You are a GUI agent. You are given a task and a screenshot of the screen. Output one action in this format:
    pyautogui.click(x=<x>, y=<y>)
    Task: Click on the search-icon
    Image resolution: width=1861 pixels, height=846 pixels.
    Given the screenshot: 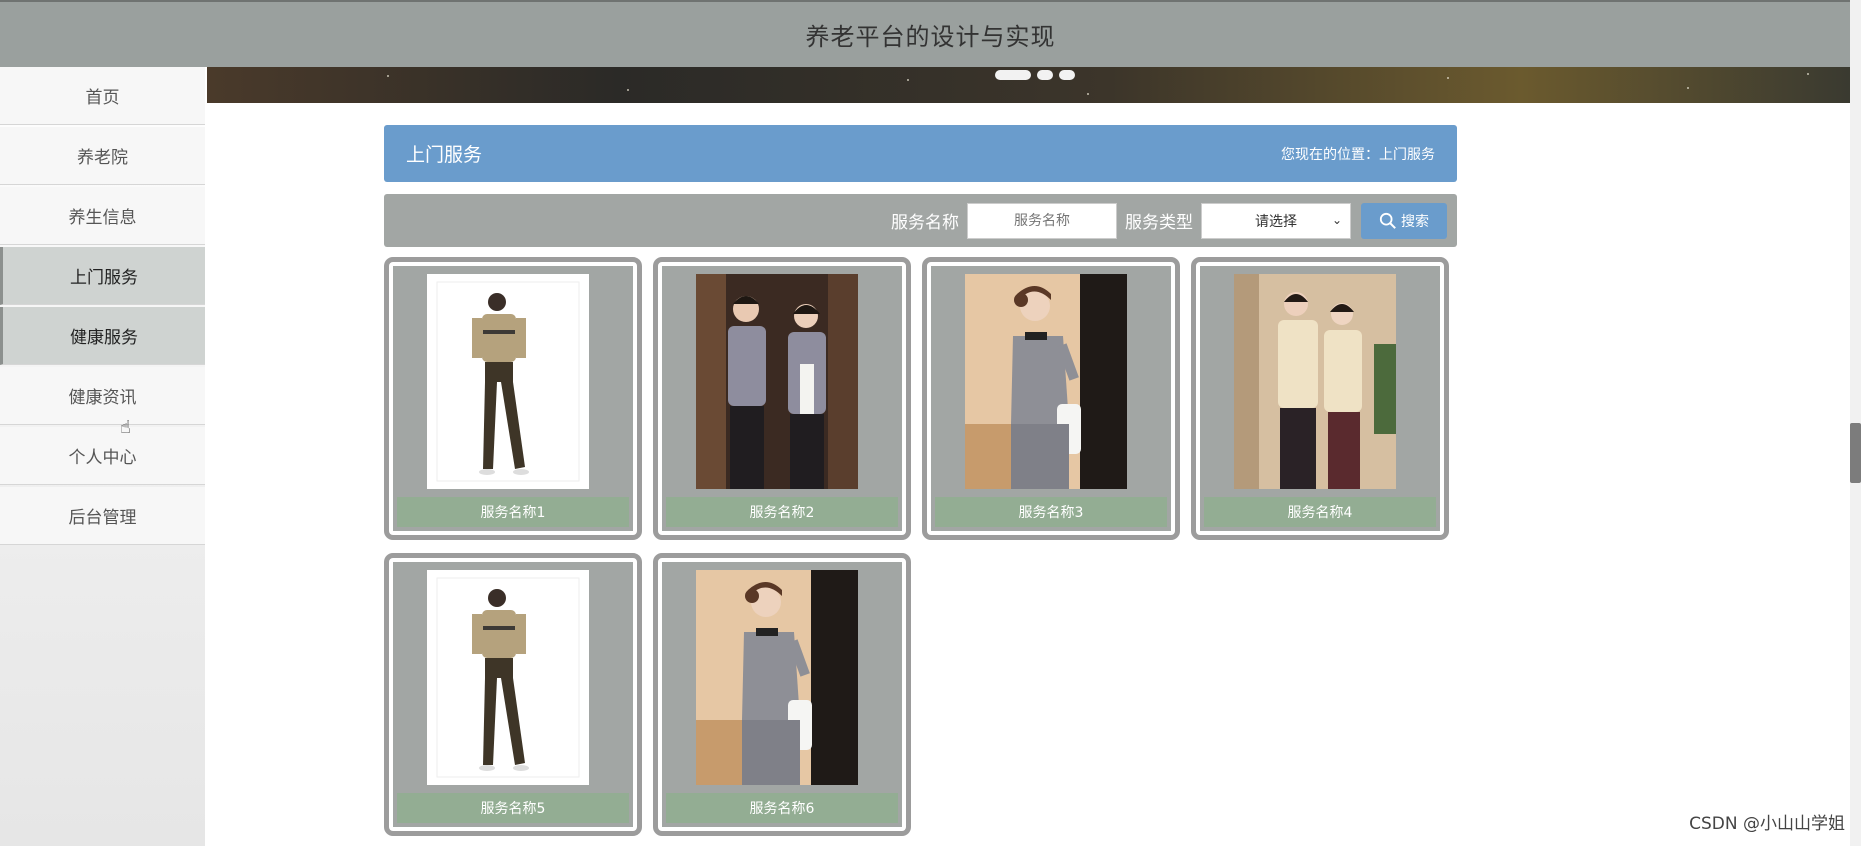 What is the action you would take?
    pyautogui.click(x=1387, y=220)
    